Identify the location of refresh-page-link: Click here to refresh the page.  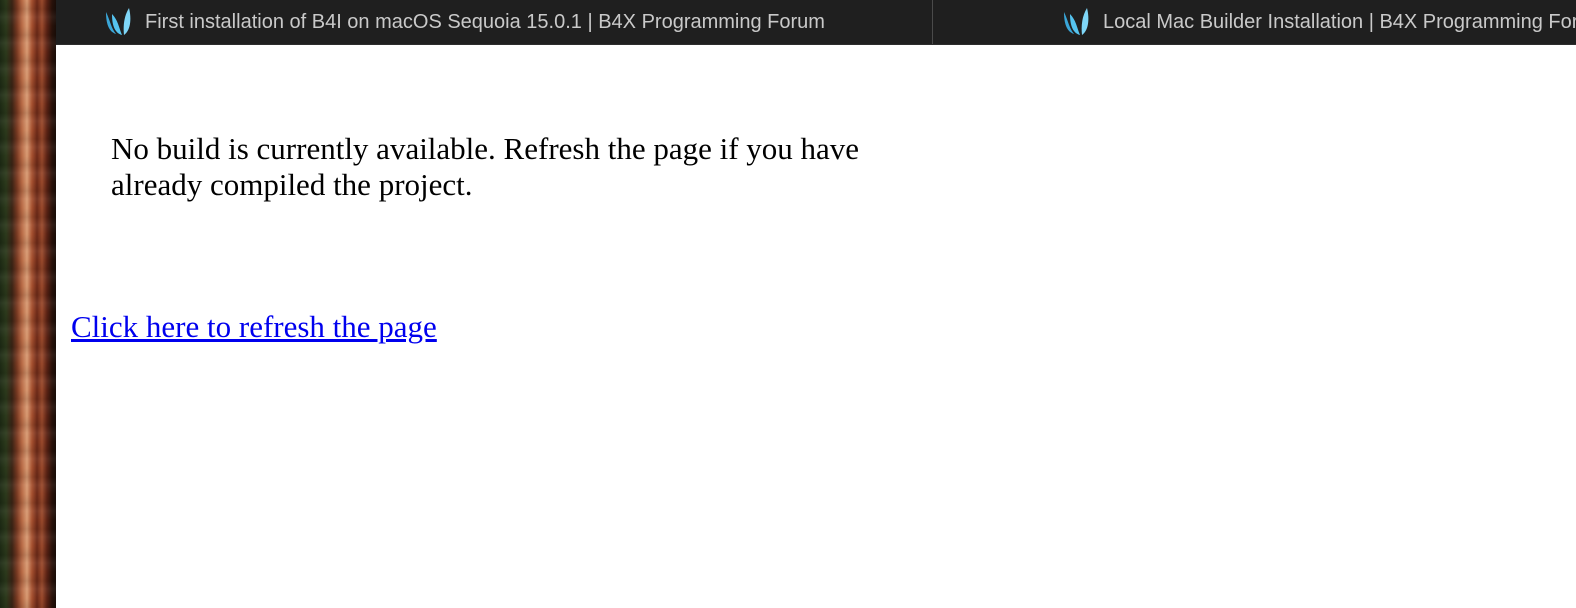
(254, 327).